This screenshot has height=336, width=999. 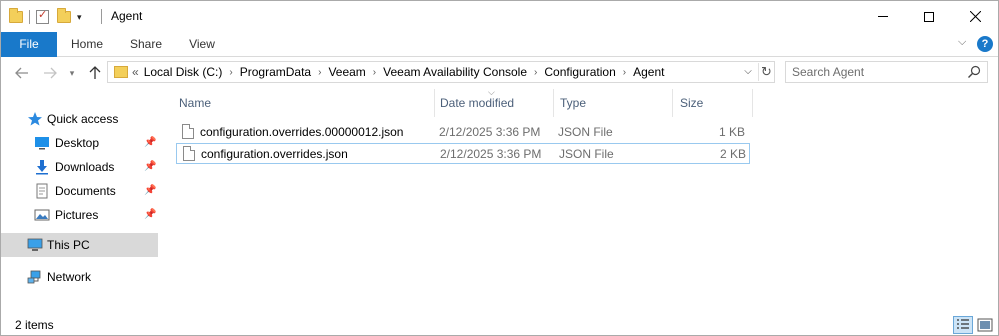 What do you see at coordinates (202, 44) in the screenshot?
I see `tab-view: View` at bounding box center [202, 44].